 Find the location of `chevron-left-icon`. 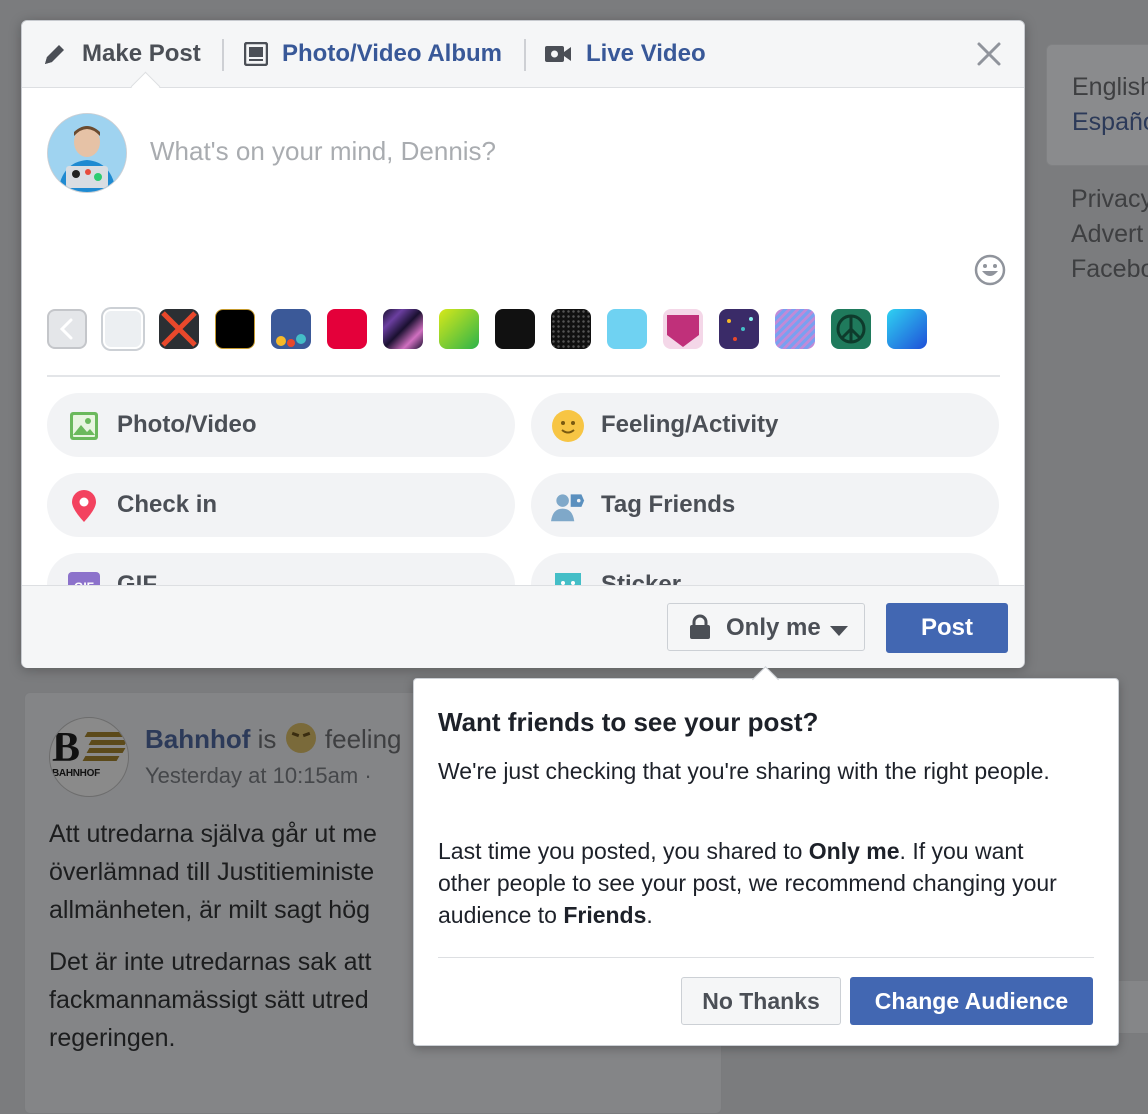

chevron-left-icon is located at coordinates (67, 329).